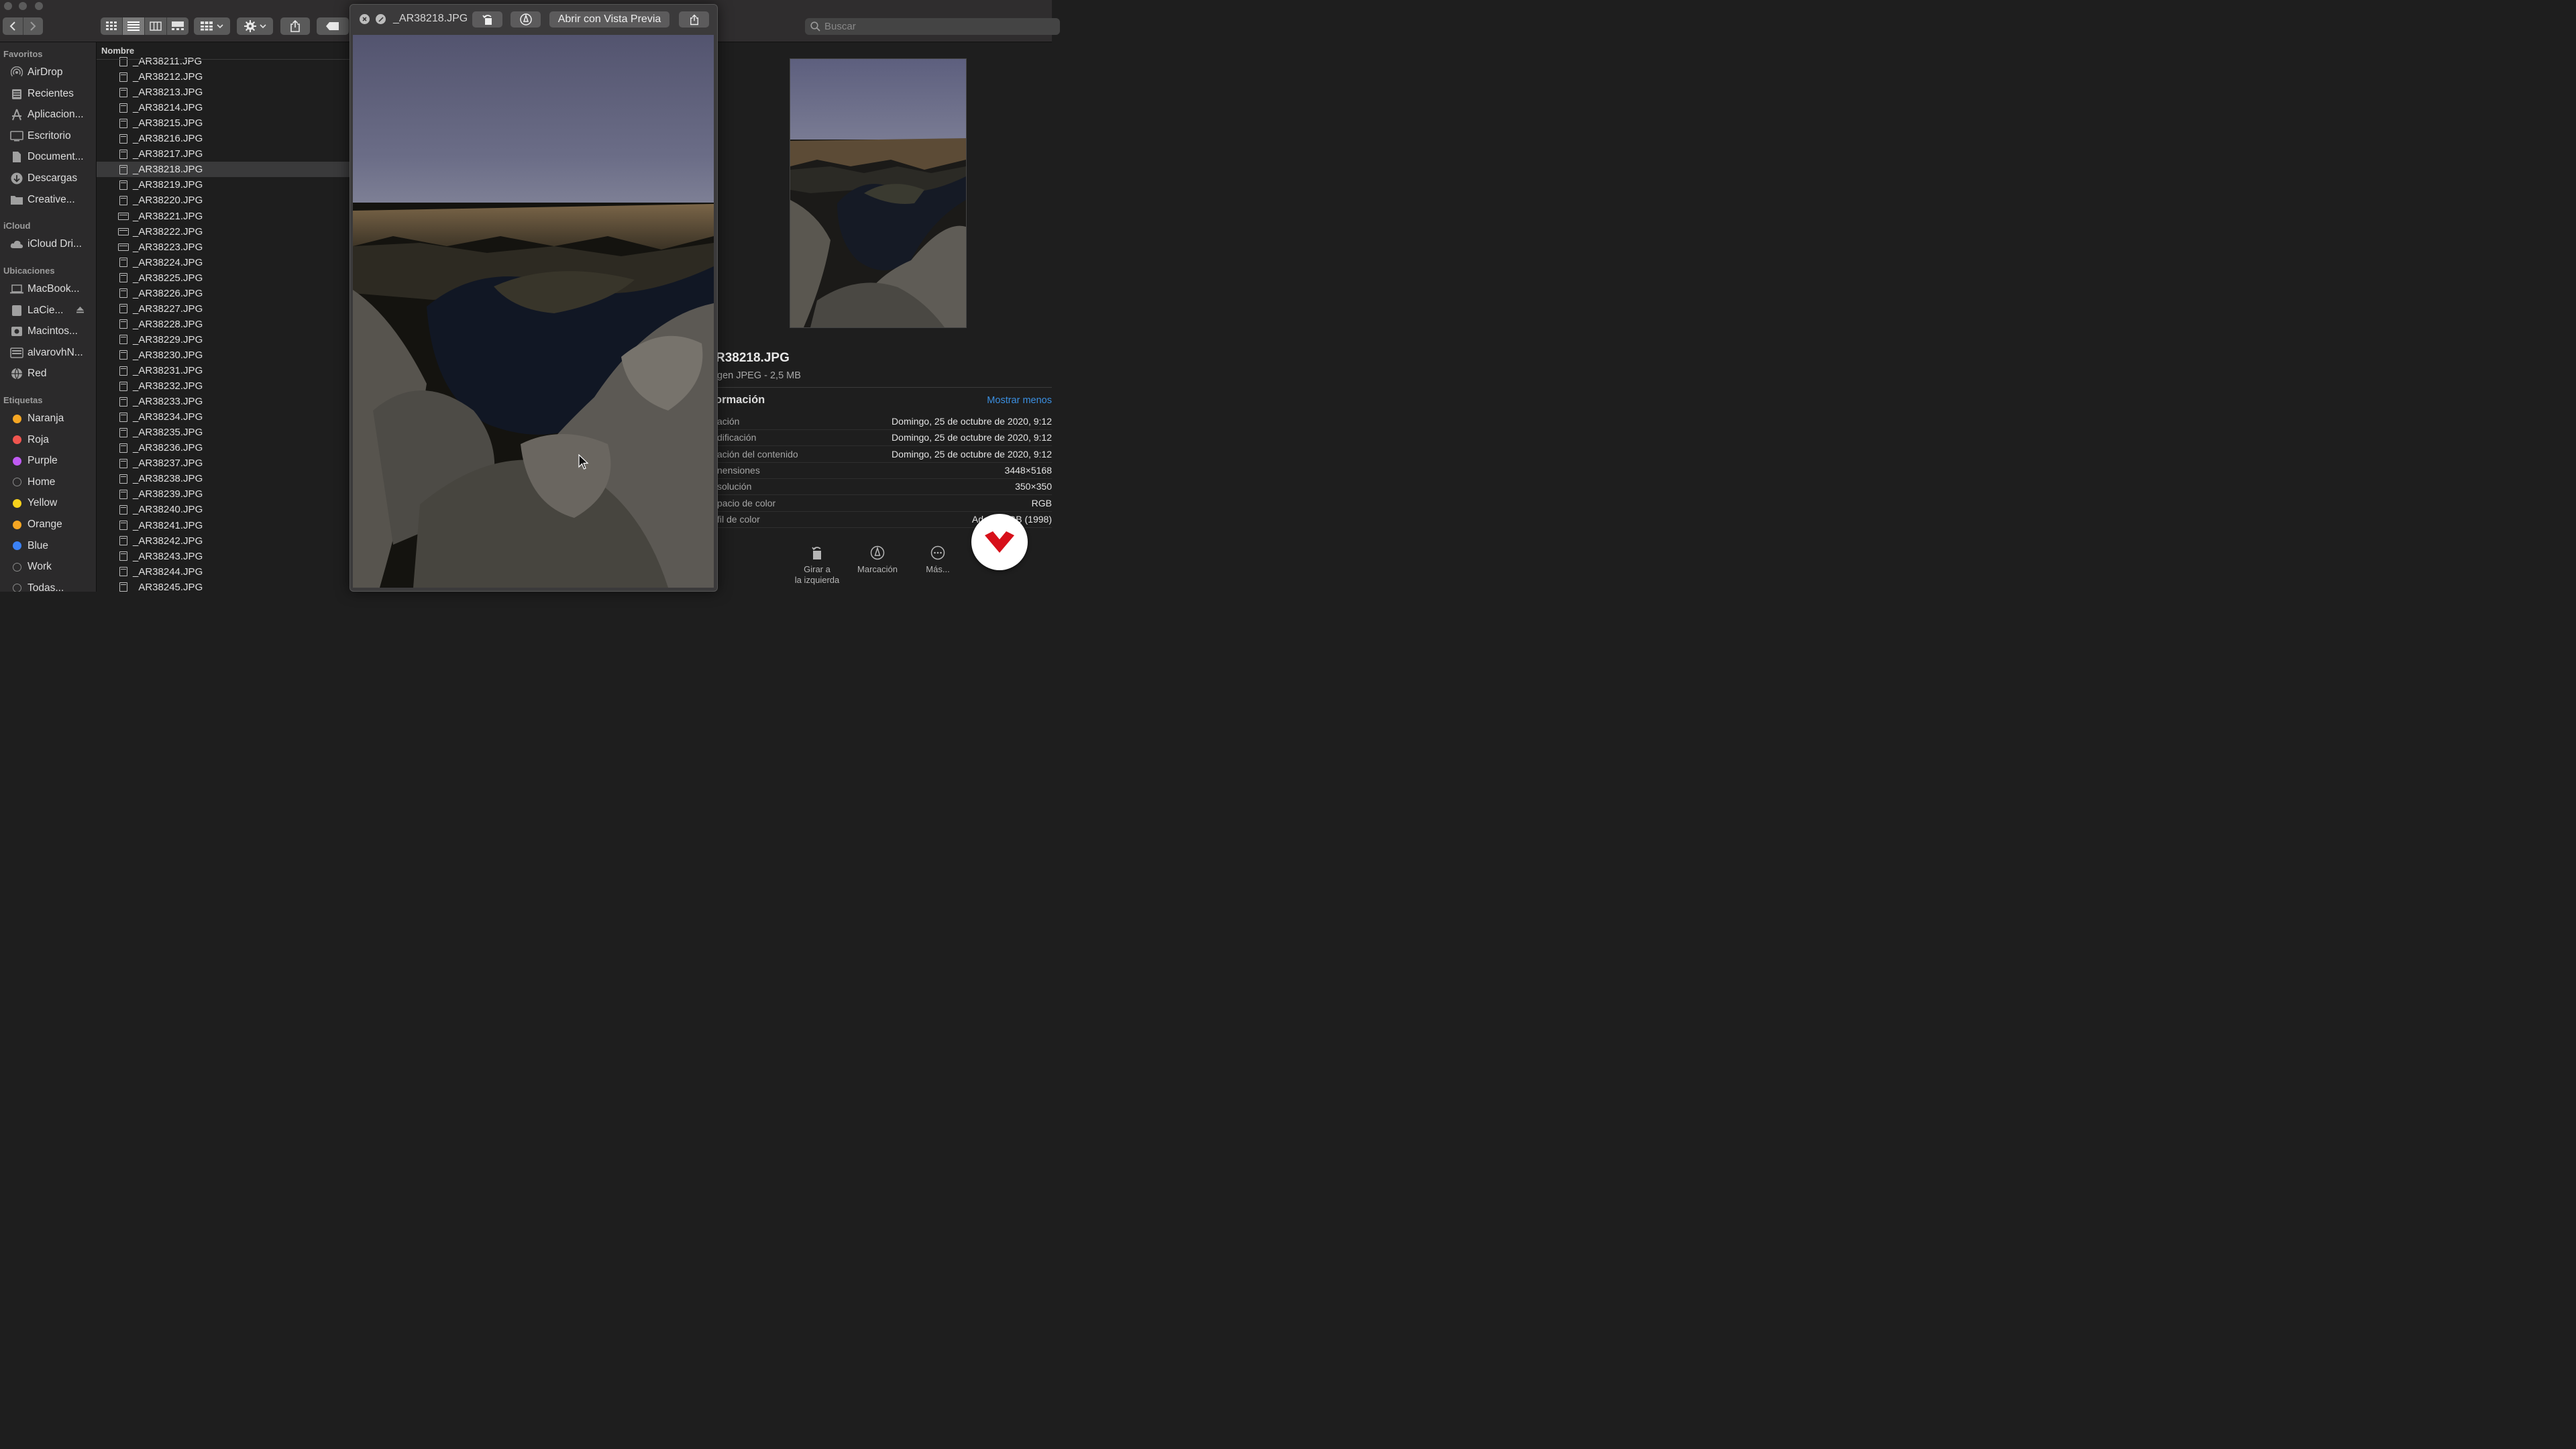  Describe the element at coordinates (223, 494) in the screenshot. I see `file-row: _AR38239.JPG` at that location.